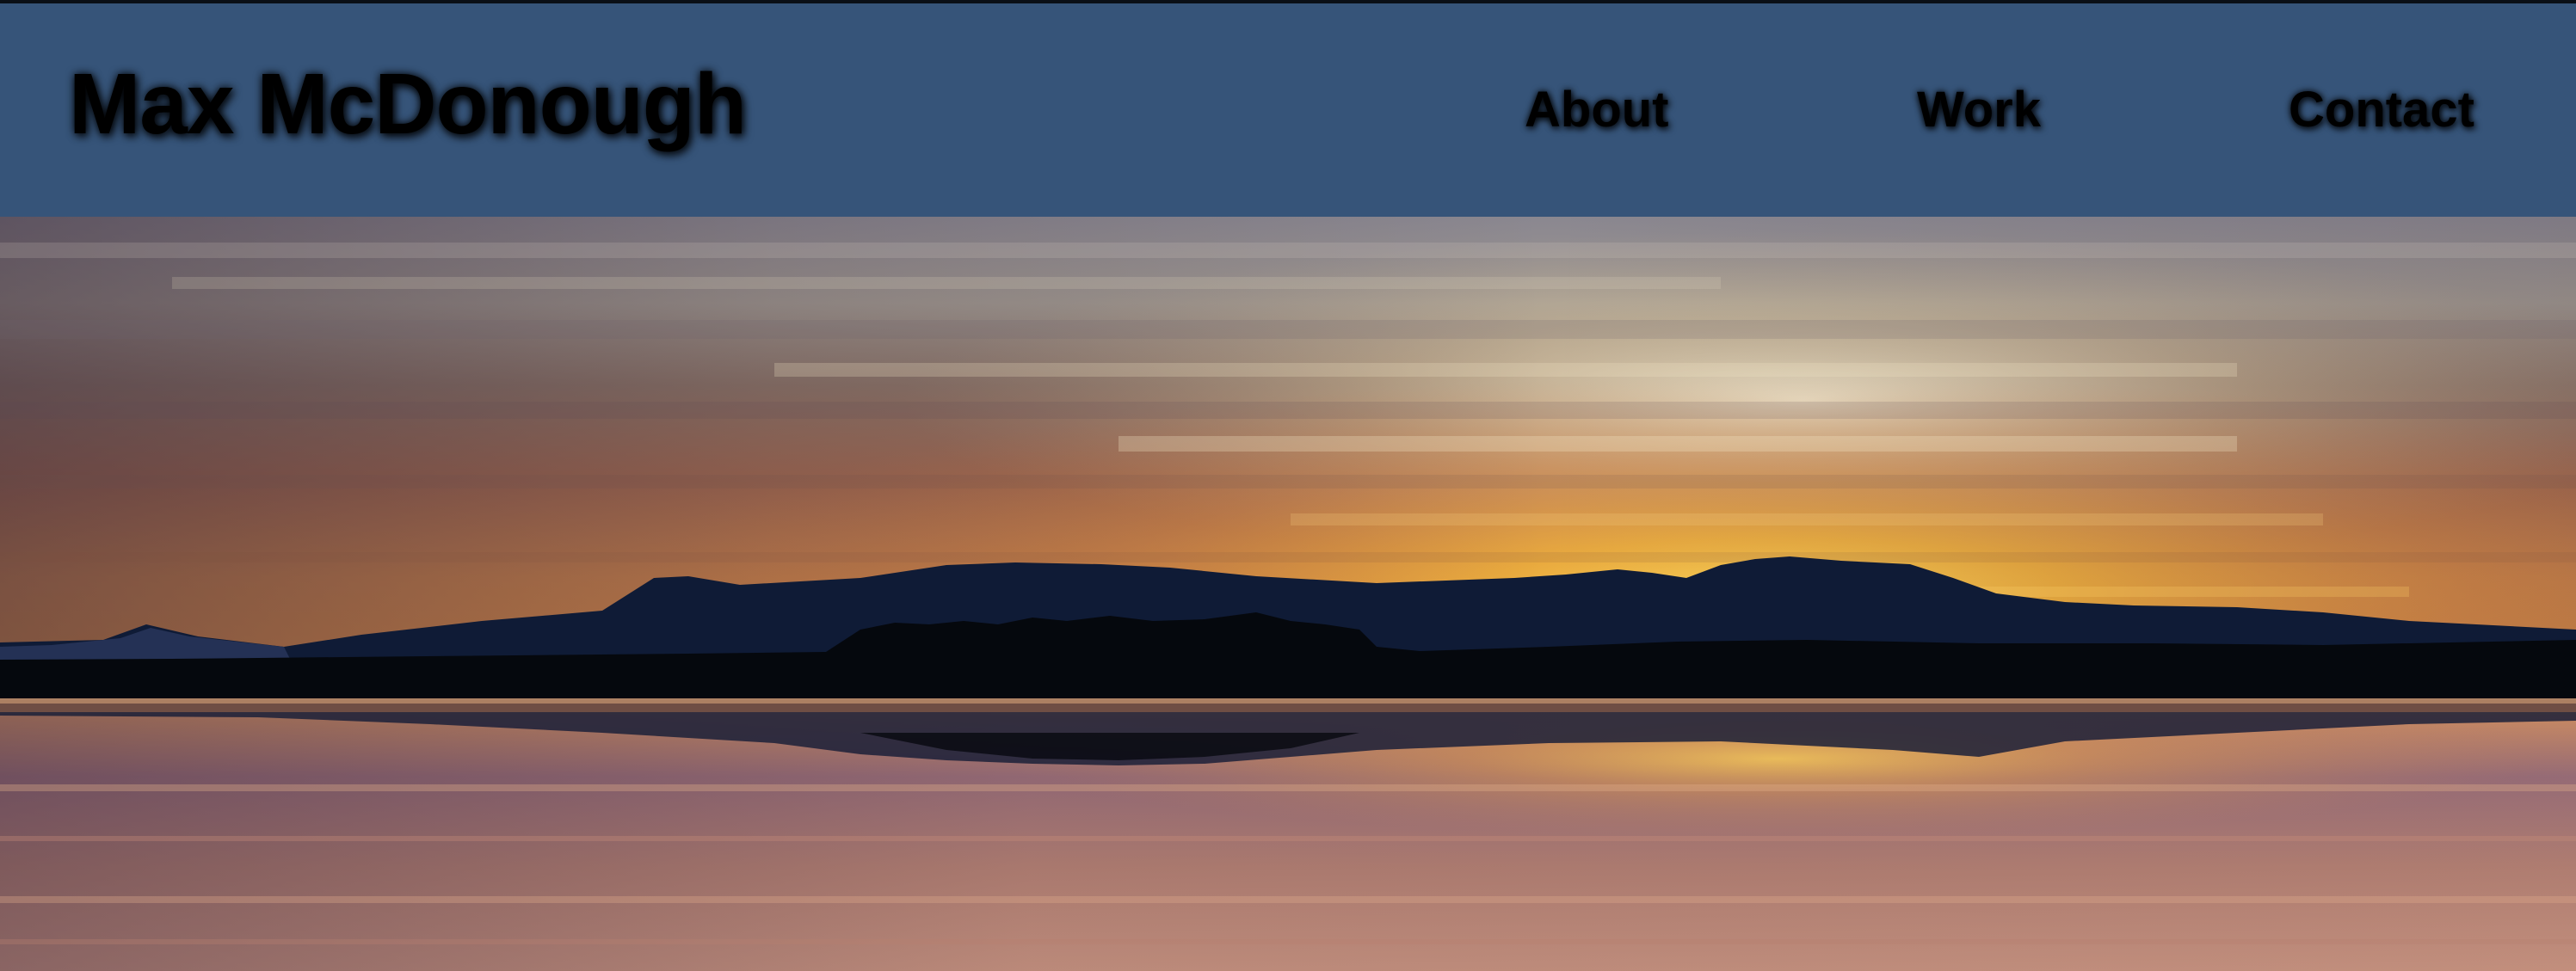 This screenshot has height=971, width=2576. What do you see at coordinates (1597, 109) in the screenshot?
I see `nav-about-link: About` at bounding box center [1597, 109].